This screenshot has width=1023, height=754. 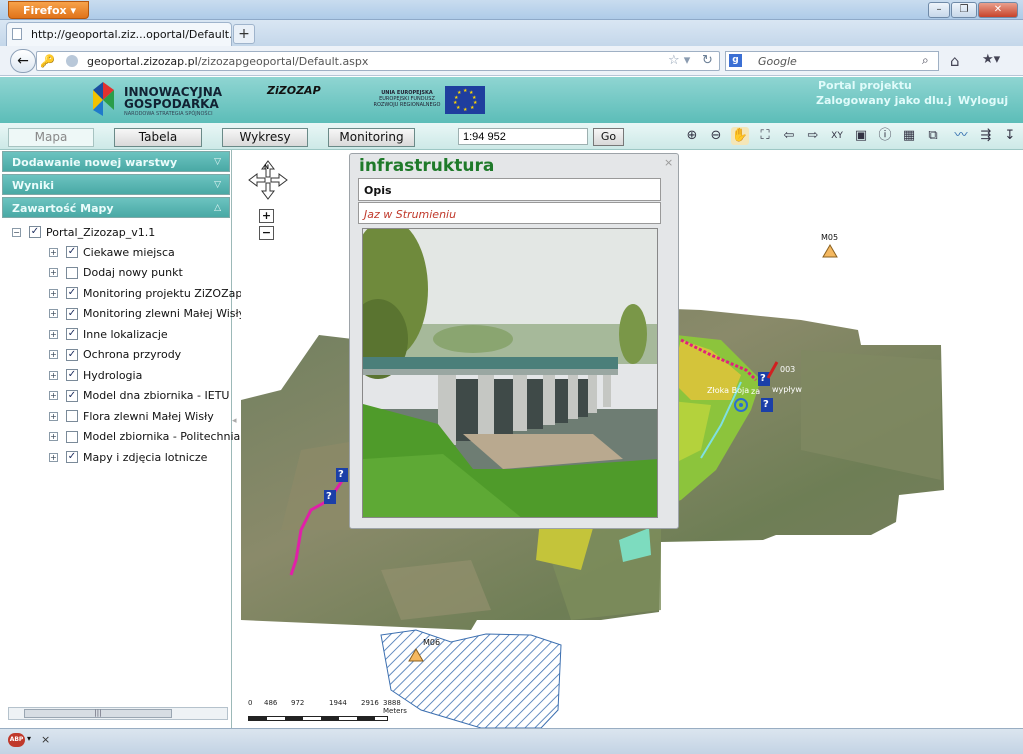 I want to click on search-engine-icon: g, so click(x=735, y=60).